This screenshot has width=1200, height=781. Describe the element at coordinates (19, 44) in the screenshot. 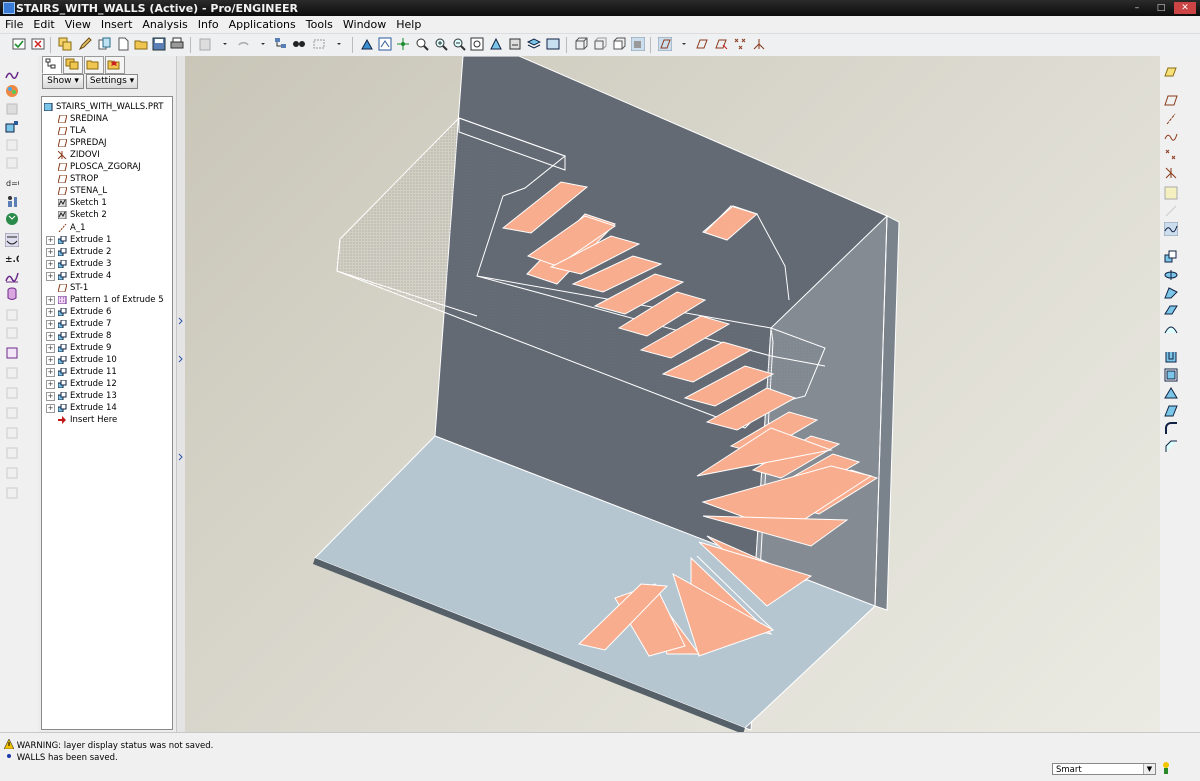

I see `regenerate-icon` at that location.